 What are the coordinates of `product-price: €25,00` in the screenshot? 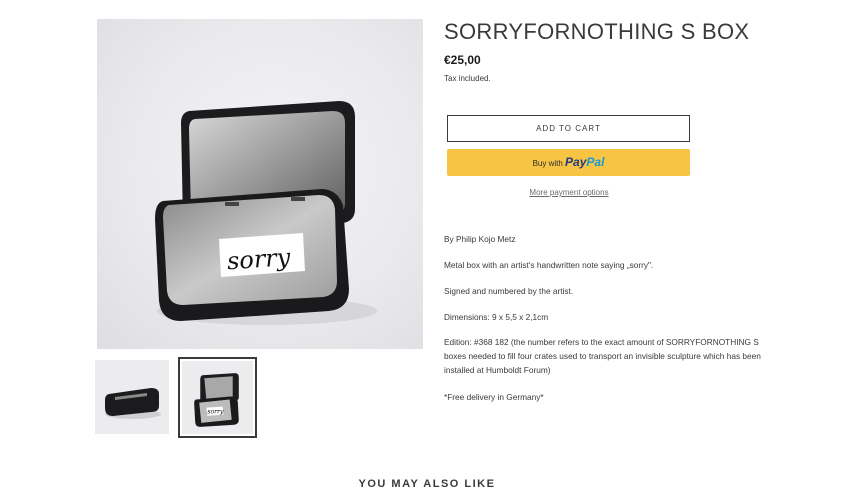 It's located at (462, 60).